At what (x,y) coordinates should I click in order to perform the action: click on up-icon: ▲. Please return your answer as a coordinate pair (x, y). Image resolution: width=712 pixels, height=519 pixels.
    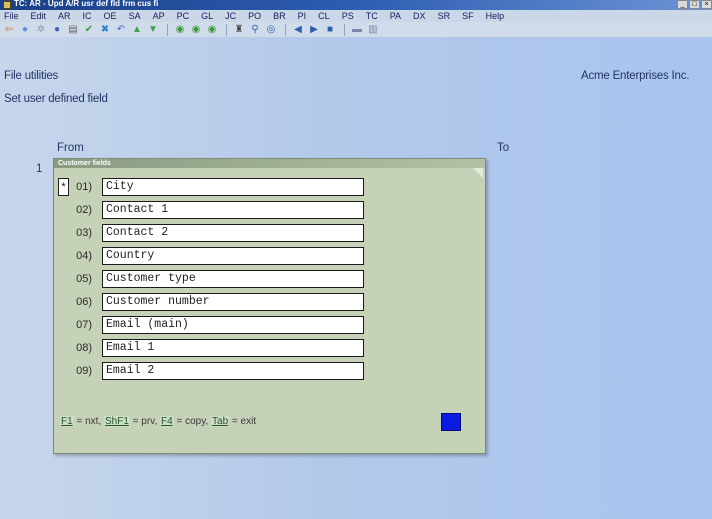
    Looking at the image, I should click on (137, 30).